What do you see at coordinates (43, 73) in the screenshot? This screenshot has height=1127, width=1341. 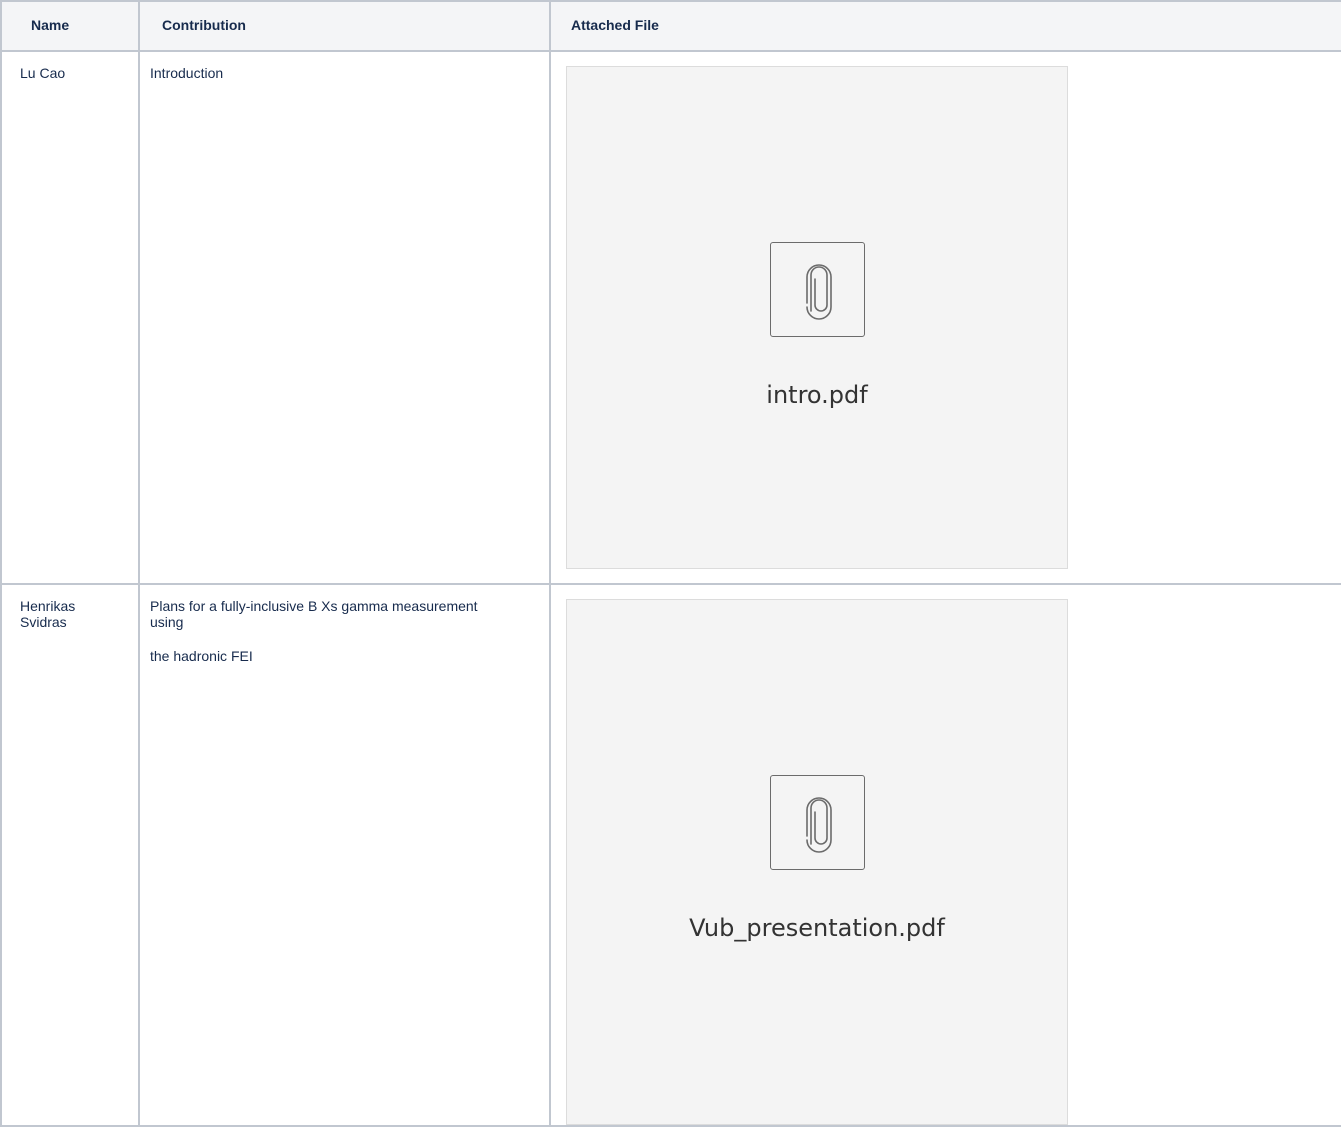 I see `name-text: Lu Cao` at bounding box center [43, 73].